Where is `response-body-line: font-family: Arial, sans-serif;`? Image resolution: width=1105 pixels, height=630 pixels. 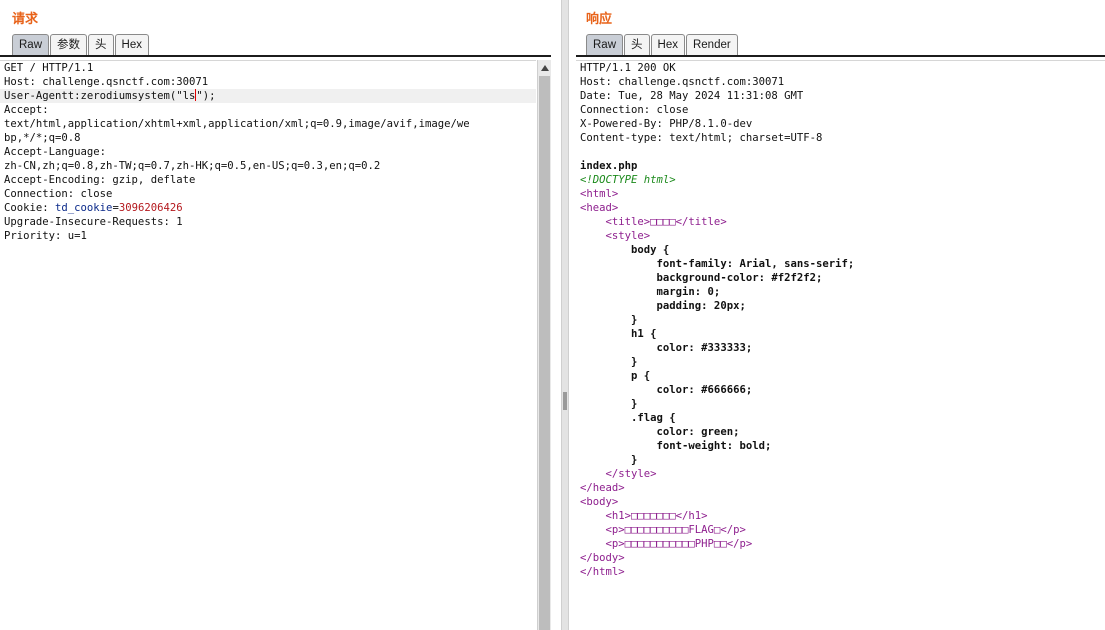 response-body-line: font-family: Arial, sans-serif; is located at coordinates (717, 264).